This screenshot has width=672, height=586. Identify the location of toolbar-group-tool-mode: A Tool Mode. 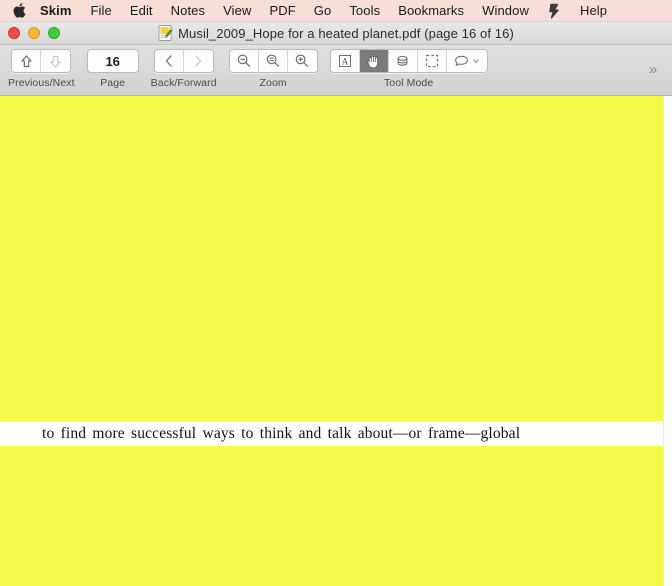
(408, 69).